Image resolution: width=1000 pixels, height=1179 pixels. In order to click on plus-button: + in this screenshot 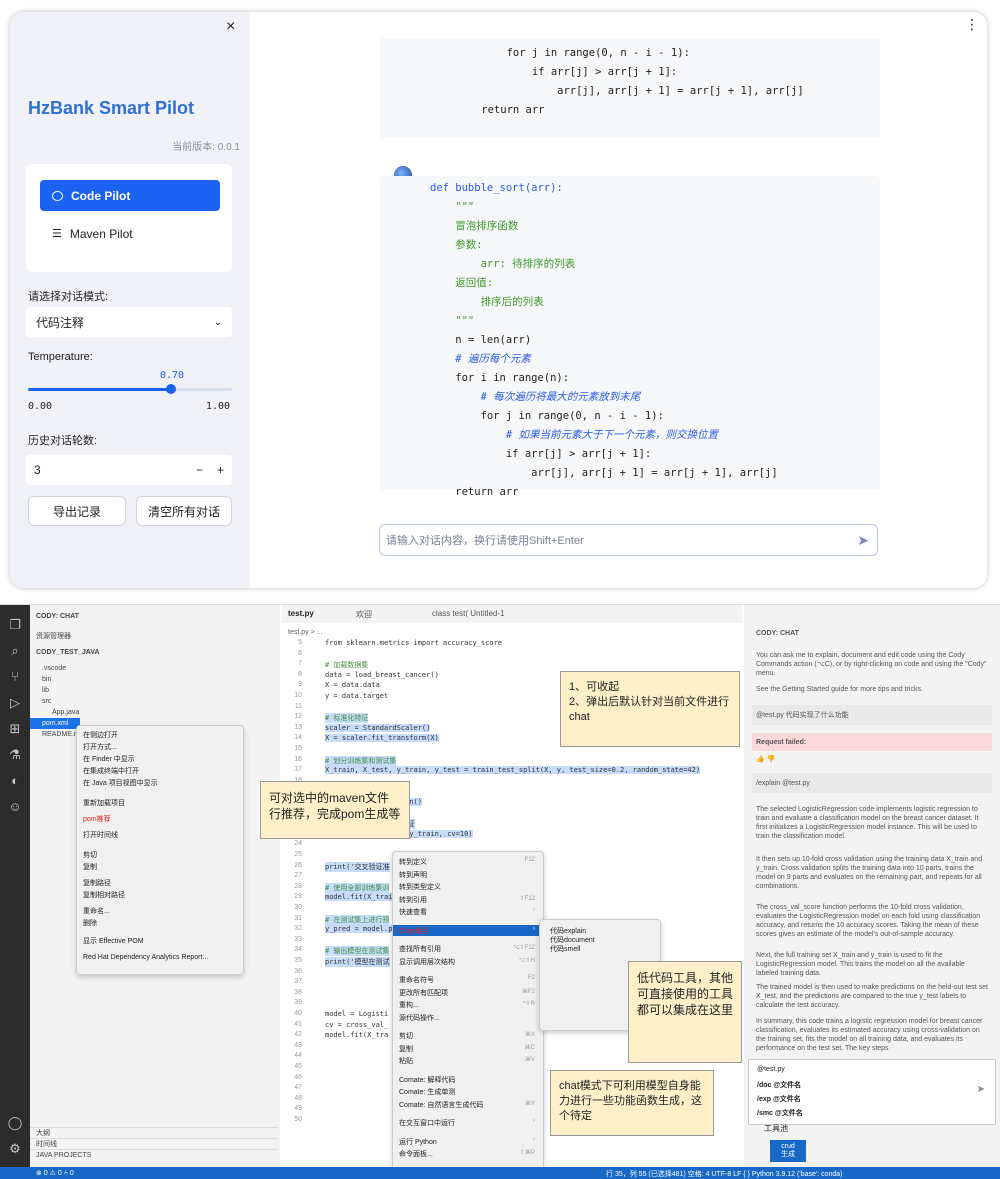, I will do `click(220, 470)`.